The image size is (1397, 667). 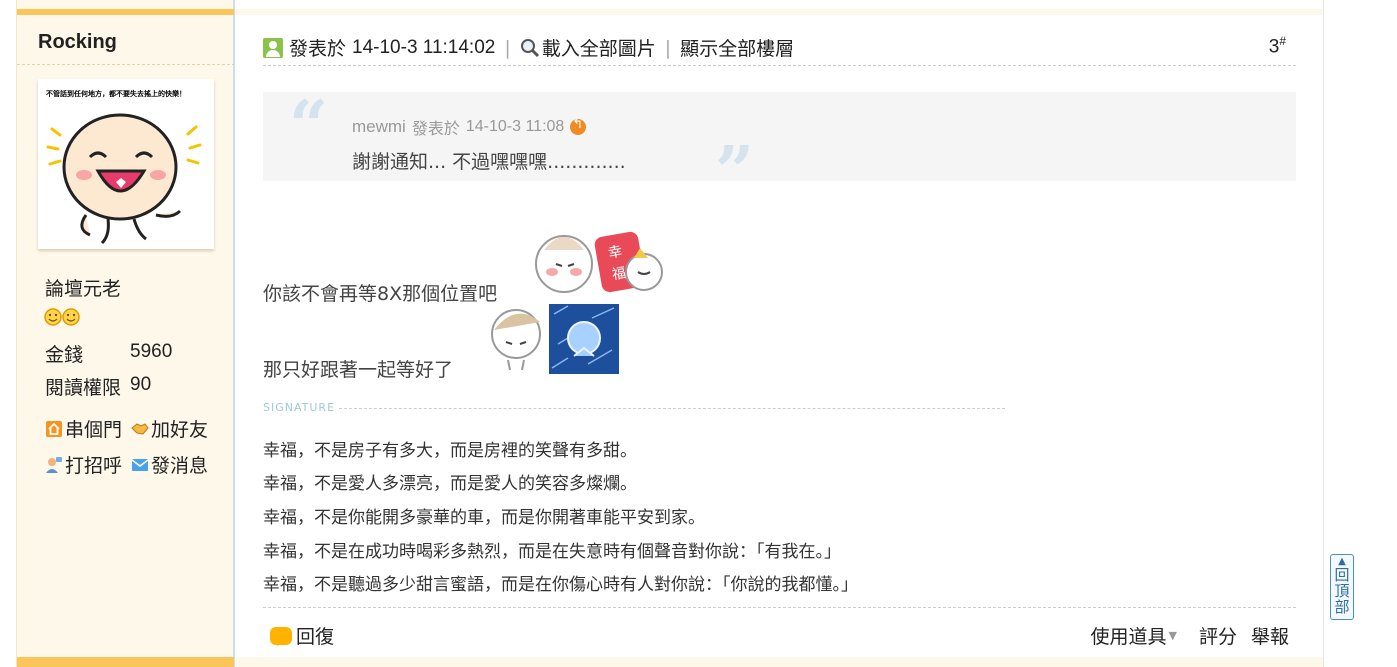 I want to click on post-actions: 使用道具 ▼ 評分 舉報, so click(x=1189, y=635).